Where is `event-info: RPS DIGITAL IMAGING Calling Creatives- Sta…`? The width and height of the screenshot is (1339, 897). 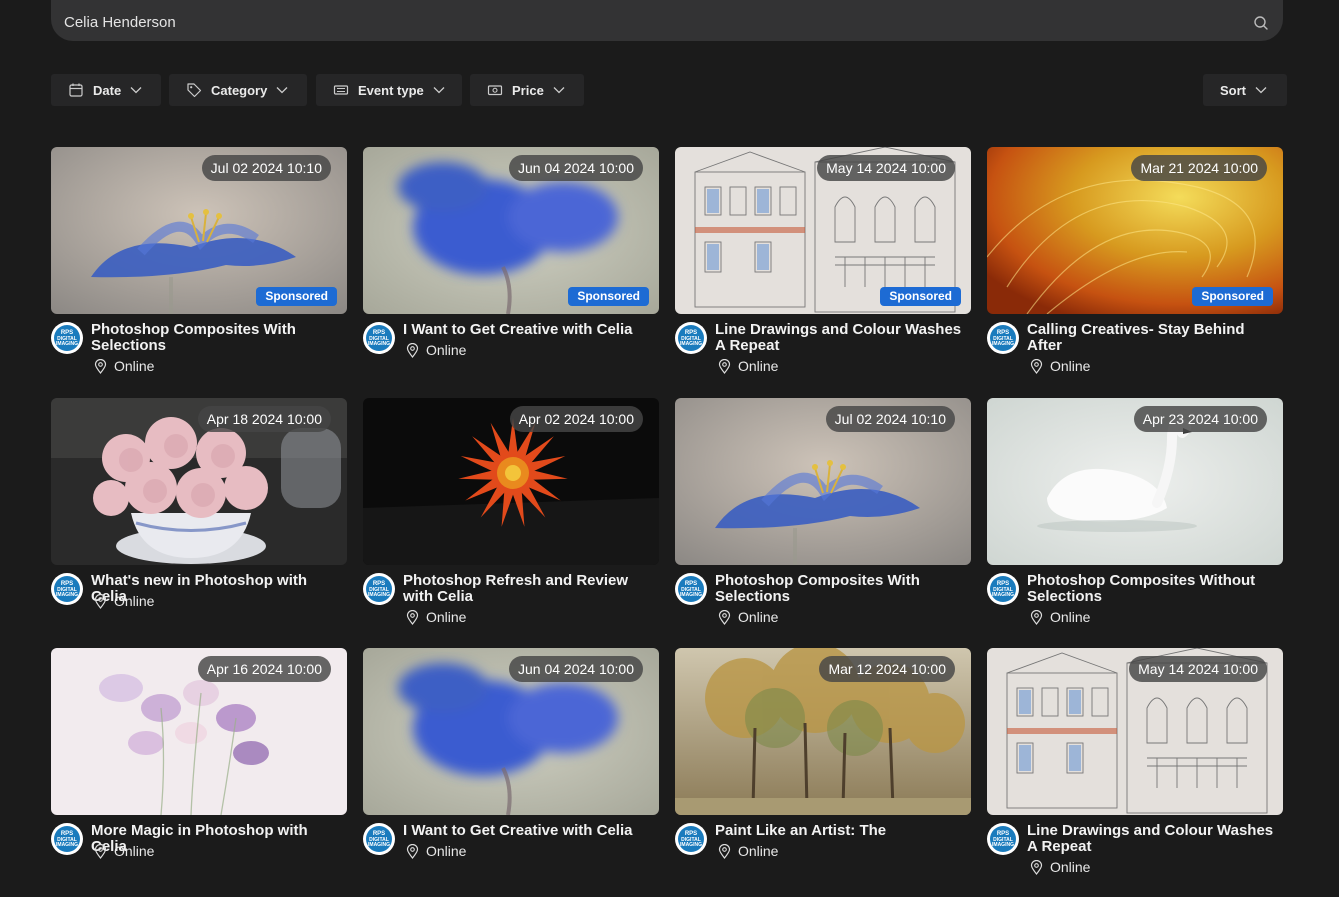
event-info: RPS DIGITAL IMAGING Calling Creatives- Sta… is located at coordinates (1135, 346).